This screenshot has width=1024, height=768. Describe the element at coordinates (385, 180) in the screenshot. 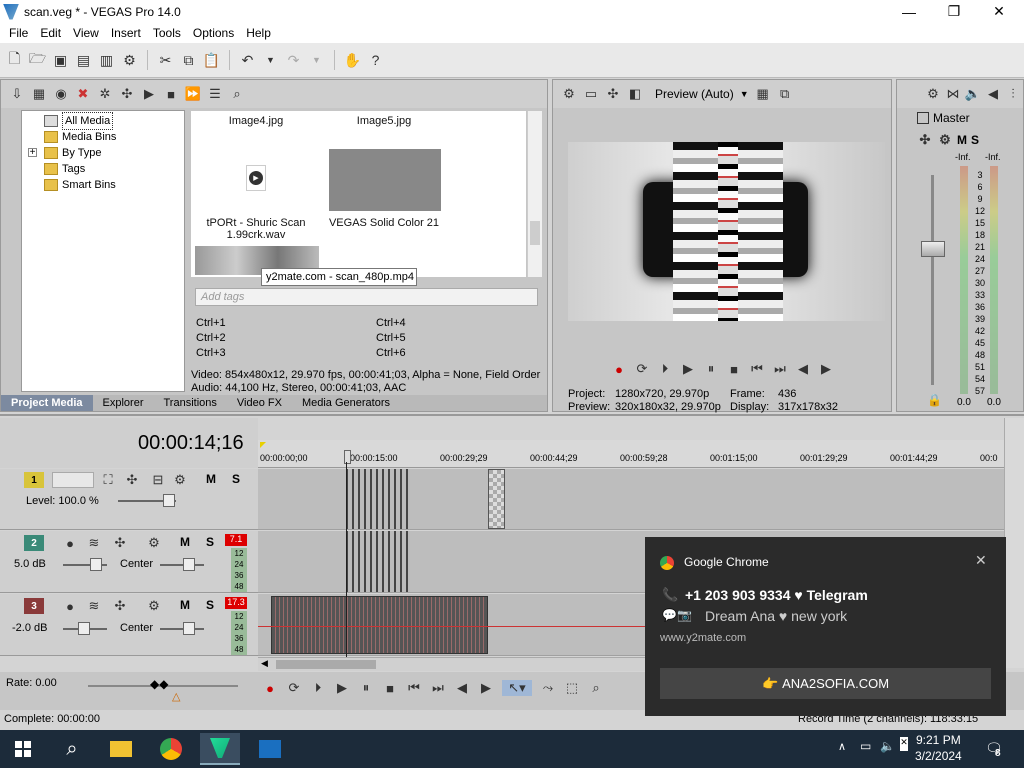

I see `solid-color-thumbnail` at that location.